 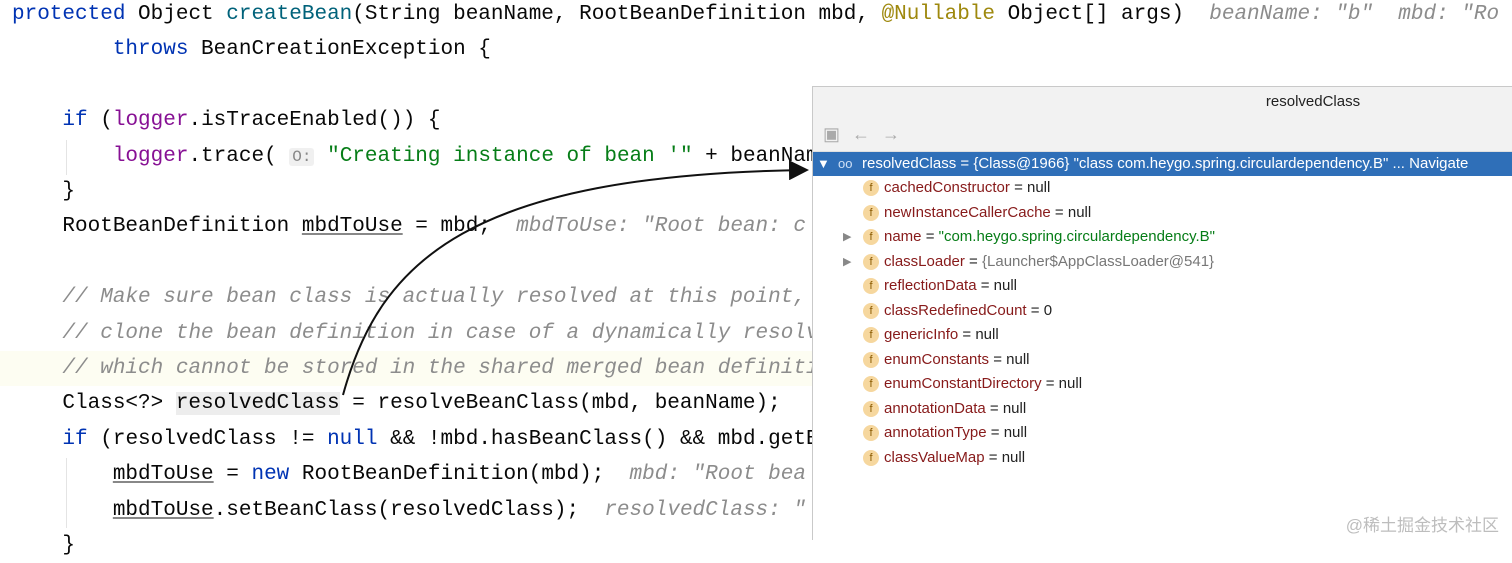 What do you see at coordinates (510, 156) in the screenshot?
I see `code-token: "Creating instance of bean '"` at bounding box center [510, 156].